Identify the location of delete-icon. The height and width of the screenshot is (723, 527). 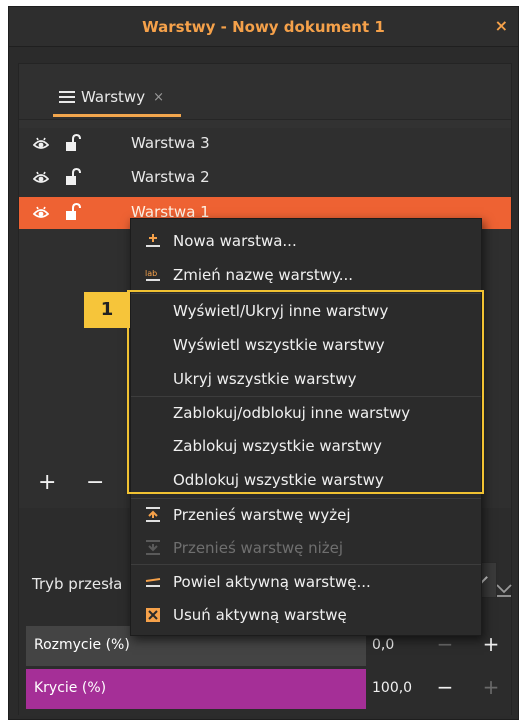
(153, 615).